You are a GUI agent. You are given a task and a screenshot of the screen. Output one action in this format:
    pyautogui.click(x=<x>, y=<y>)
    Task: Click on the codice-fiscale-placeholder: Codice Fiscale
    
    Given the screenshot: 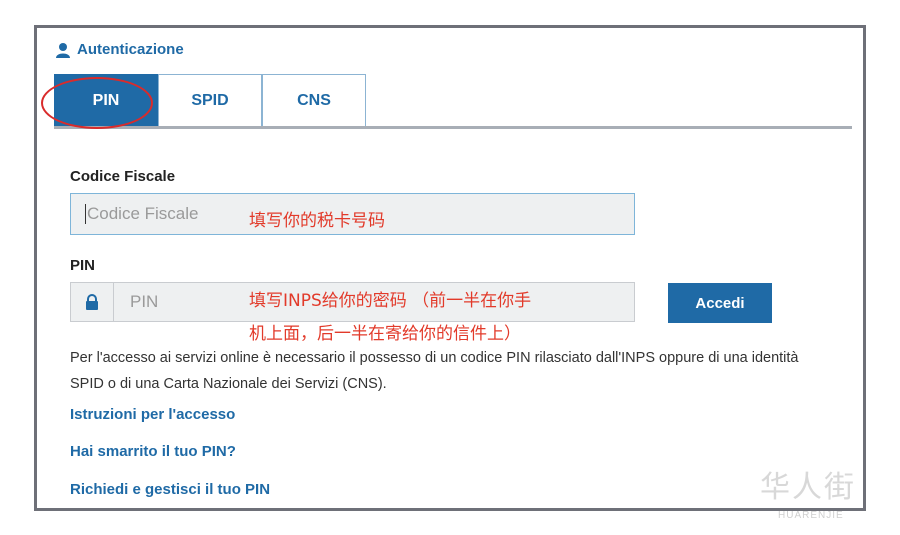 What is the action you would take?
    pyautogui.click(x=143, y=213)
    